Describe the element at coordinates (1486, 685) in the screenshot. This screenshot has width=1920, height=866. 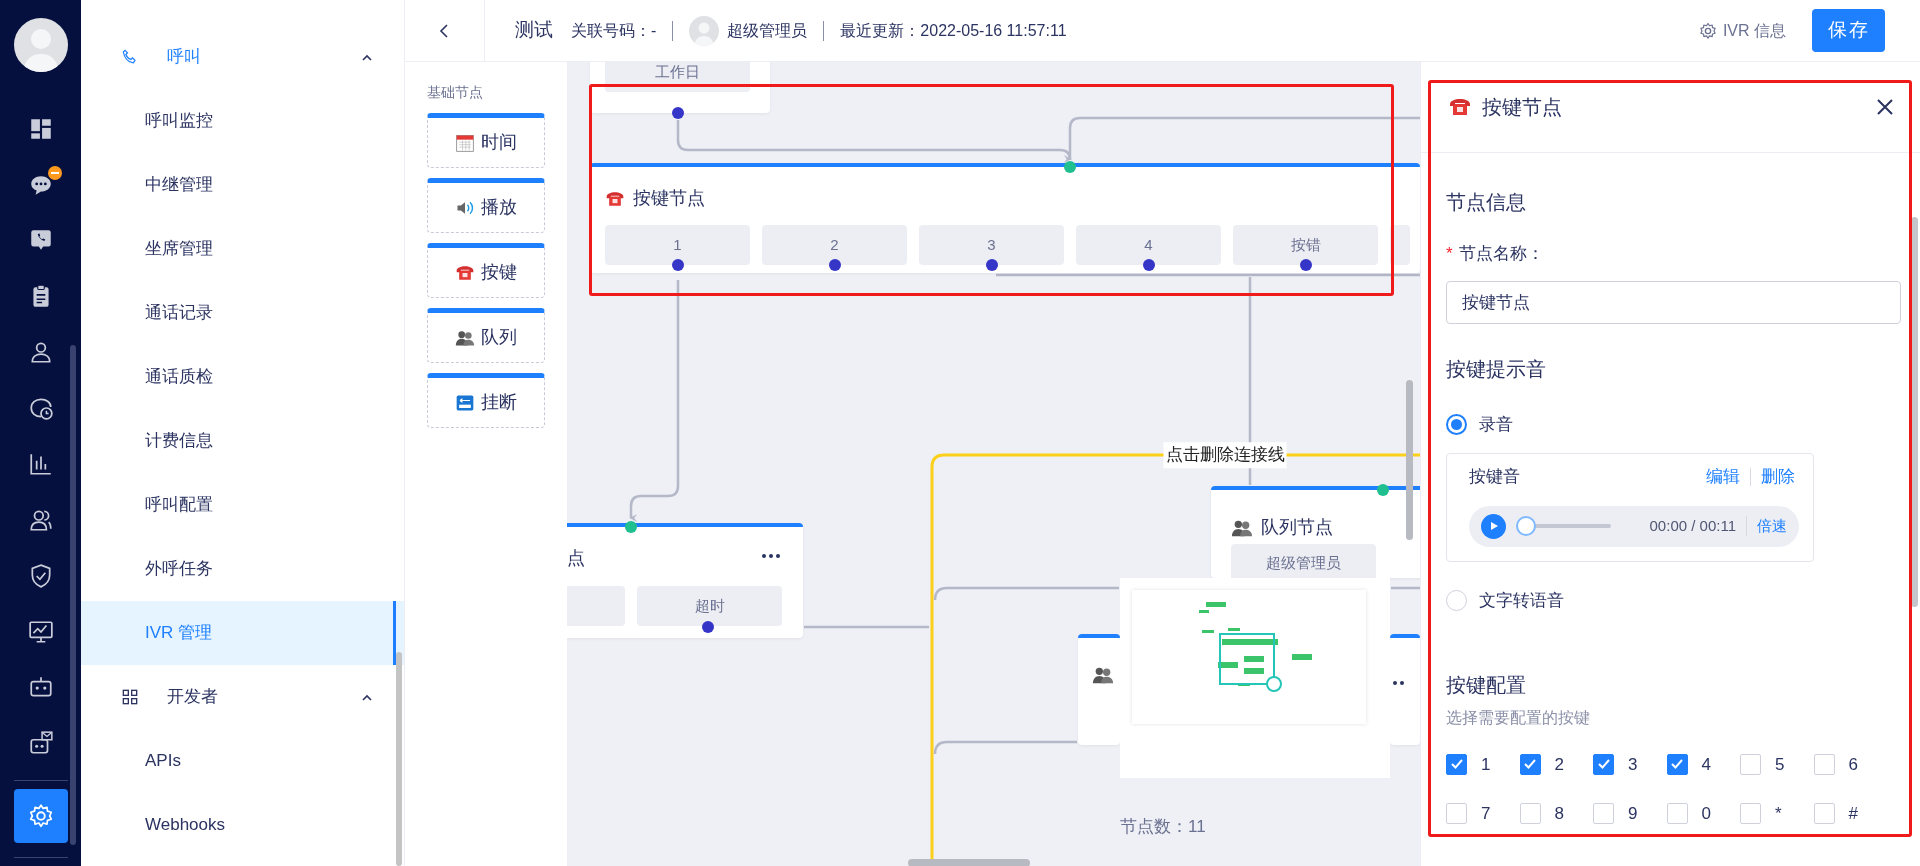
I see `section-title: 按键配置` at that location.